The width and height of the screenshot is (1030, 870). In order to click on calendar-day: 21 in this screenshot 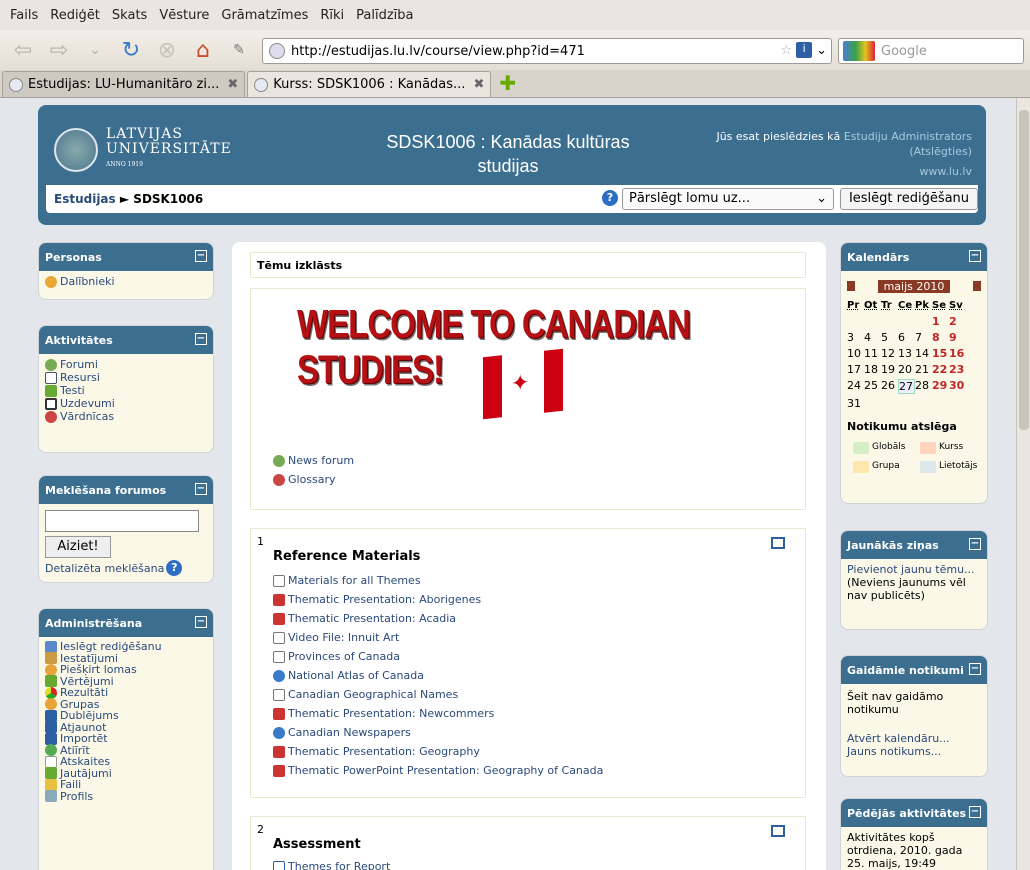, I will do `click(923, 369)`.